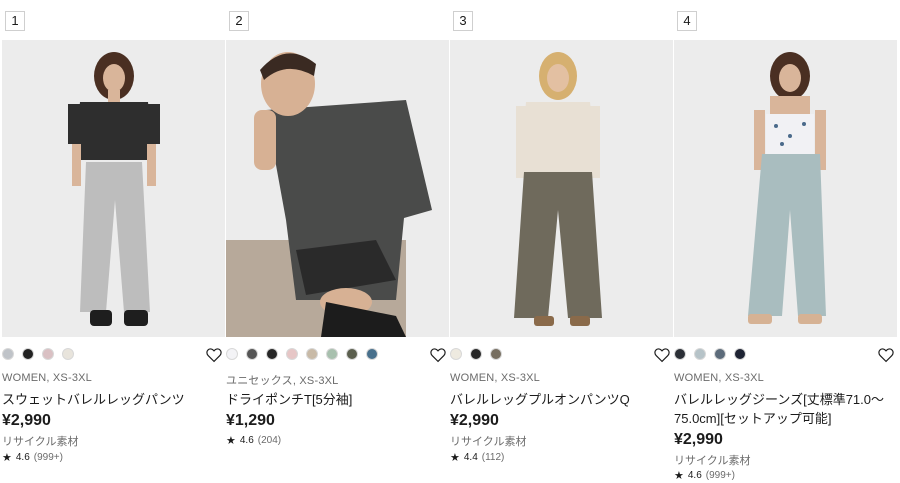  Describe the element at coordinates (239, 21) in the screenshot. I see `rank-badge: 2` at that location.